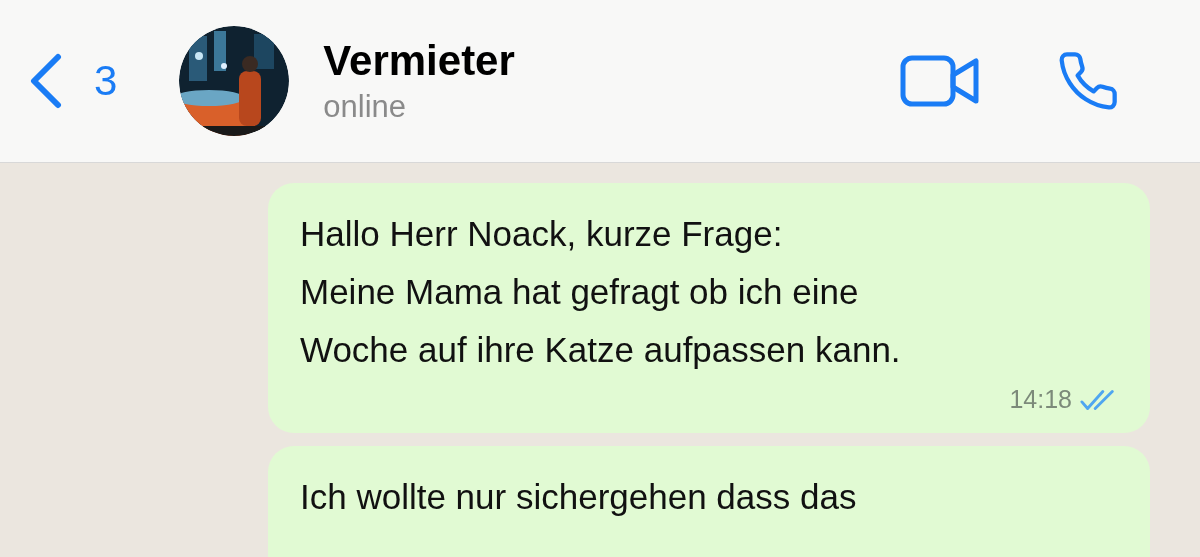 The image size is (1200, 557). What do you see at coordinates (601, 292) in the screenshot?
I see `message-text: Hallo Herr Noack, kurze Frage: Meine Mama hat gefragt ob ich eine Woche auf ihre Katze aufpassen kann.` at bounding box center [601, 292].